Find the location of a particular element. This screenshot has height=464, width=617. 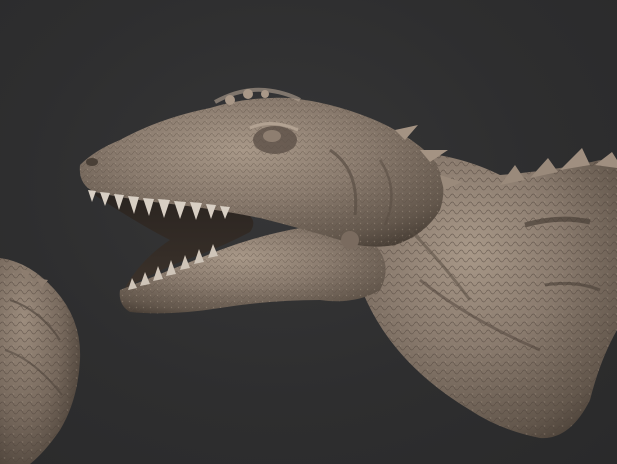

partial-sculpt-left is located at coordinates (40, 361).